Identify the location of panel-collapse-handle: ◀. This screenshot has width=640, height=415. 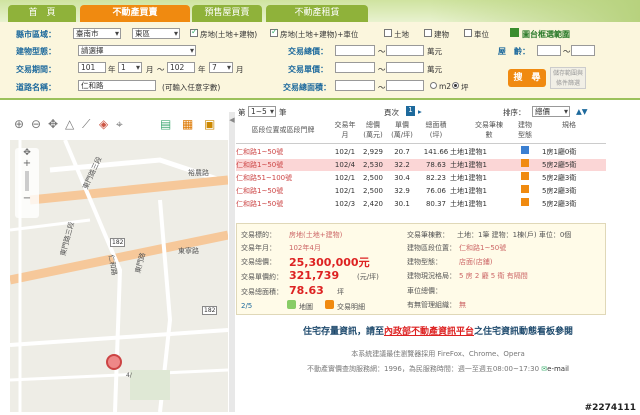
(232, 262).